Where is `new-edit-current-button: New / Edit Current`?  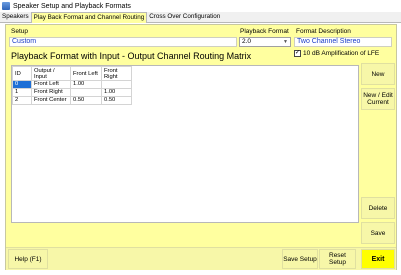 new-edit-current-button: New / Edit Current is located at coordinates (378, 99).